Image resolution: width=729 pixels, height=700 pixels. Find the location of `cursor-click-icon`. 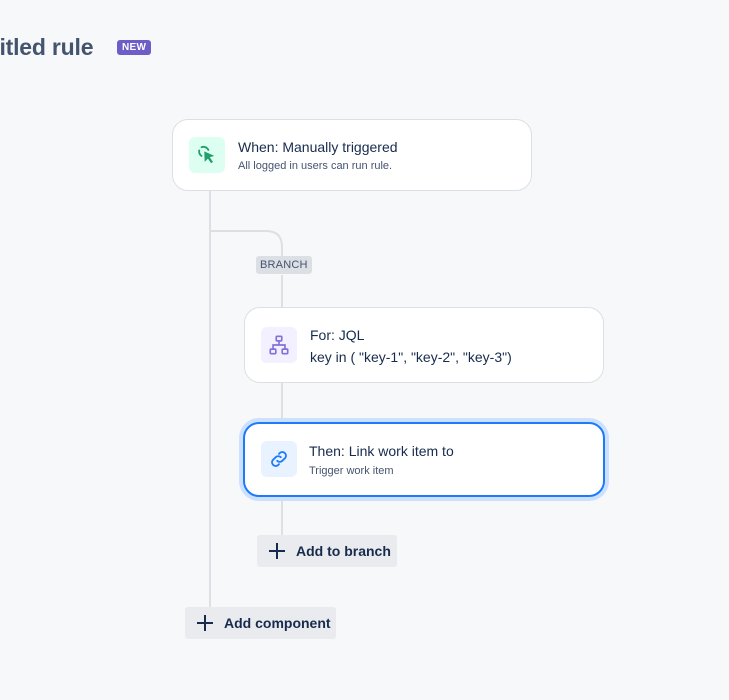

cursor-click-icon is located at coordinates (207, 155).